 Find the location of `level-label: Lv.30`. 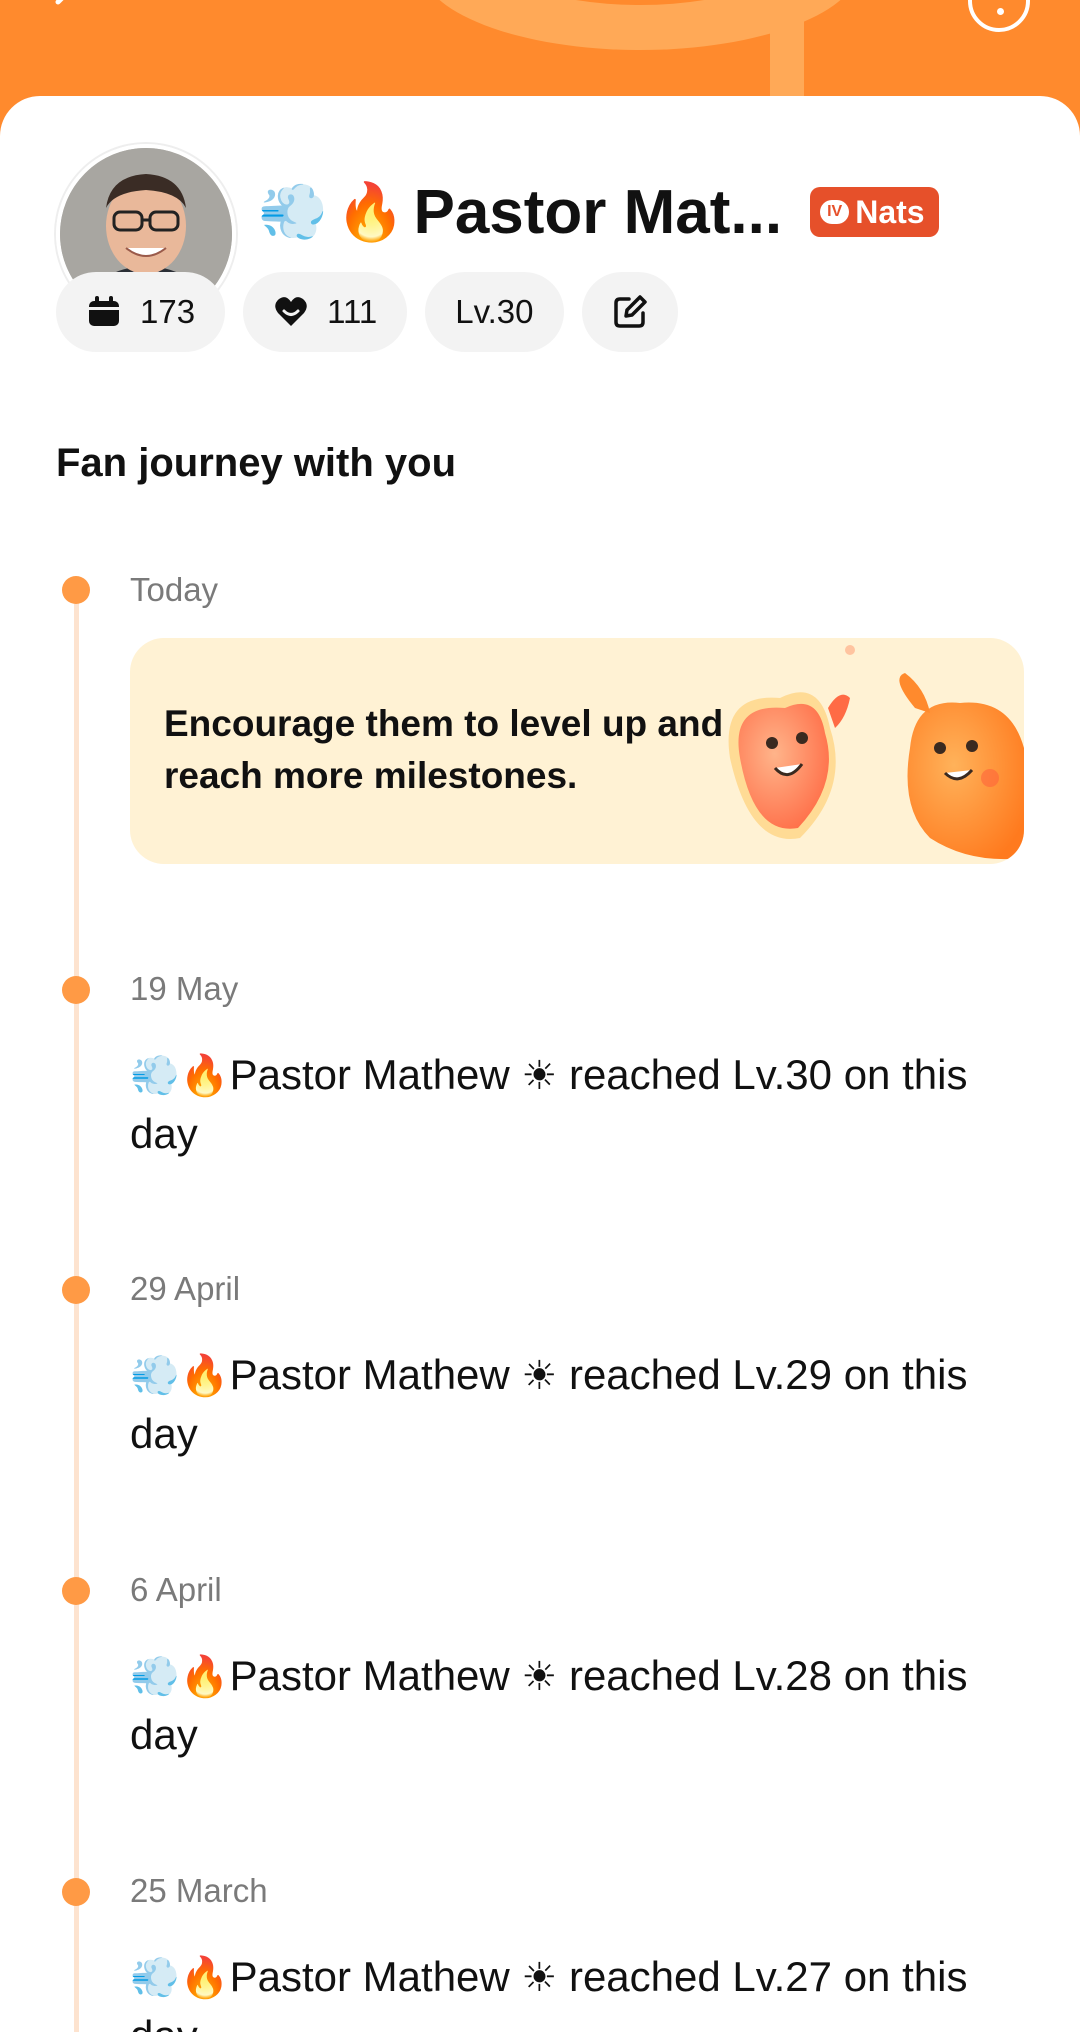

level-label: Lv.30 is located at coordinates (494, 311).